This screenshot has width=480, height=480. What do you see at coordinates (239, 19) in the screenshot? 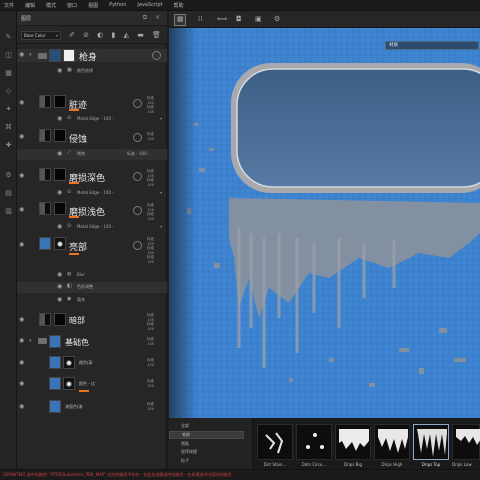
I see `camera-icon: ◘` at bounding box center [239, 19].